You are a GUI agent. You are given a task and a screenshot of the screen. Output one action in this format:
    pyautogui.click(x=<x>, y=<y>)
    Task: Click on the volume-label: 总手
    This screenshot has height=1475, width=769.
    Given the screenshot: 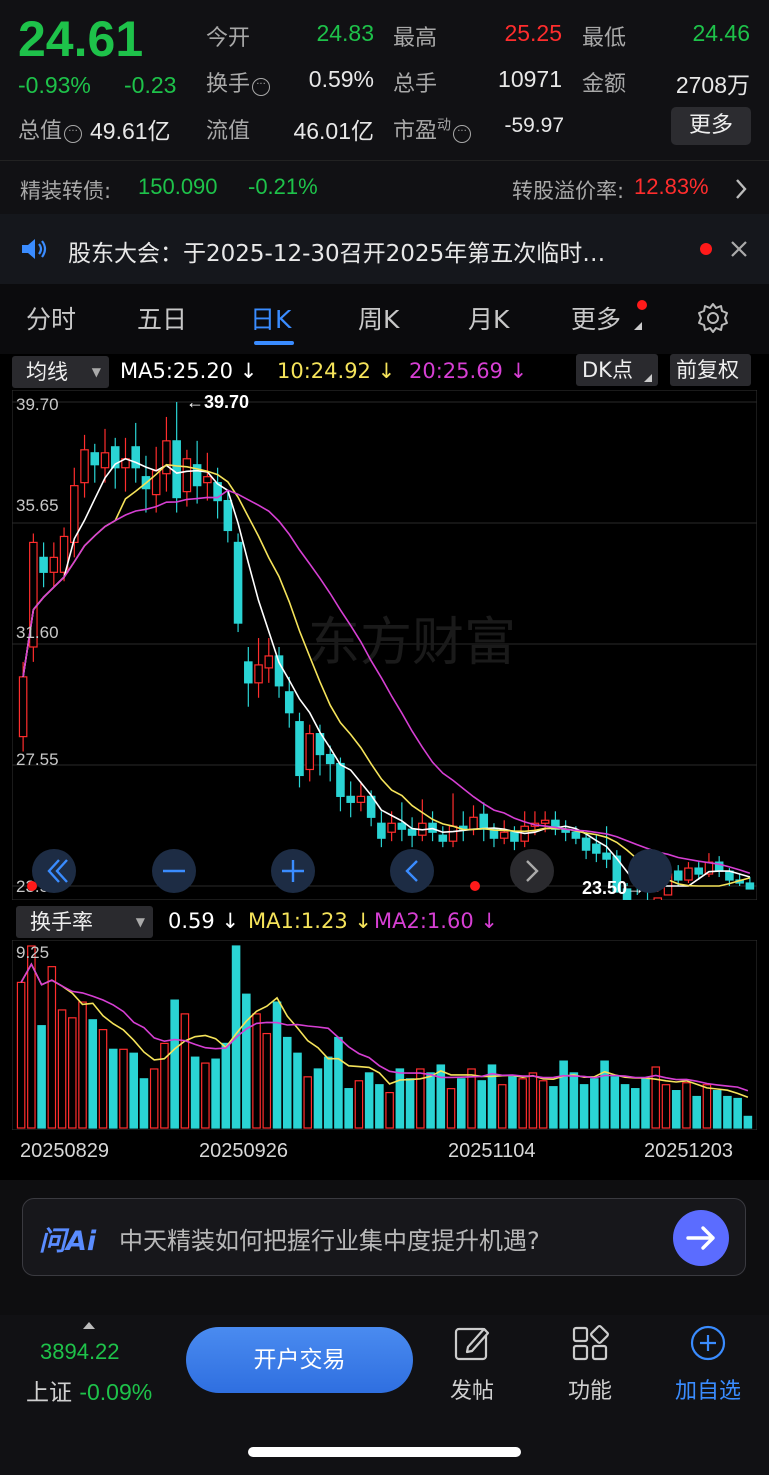 What is the action you would take?
    pyautogui.click(x=415, y=84)
    